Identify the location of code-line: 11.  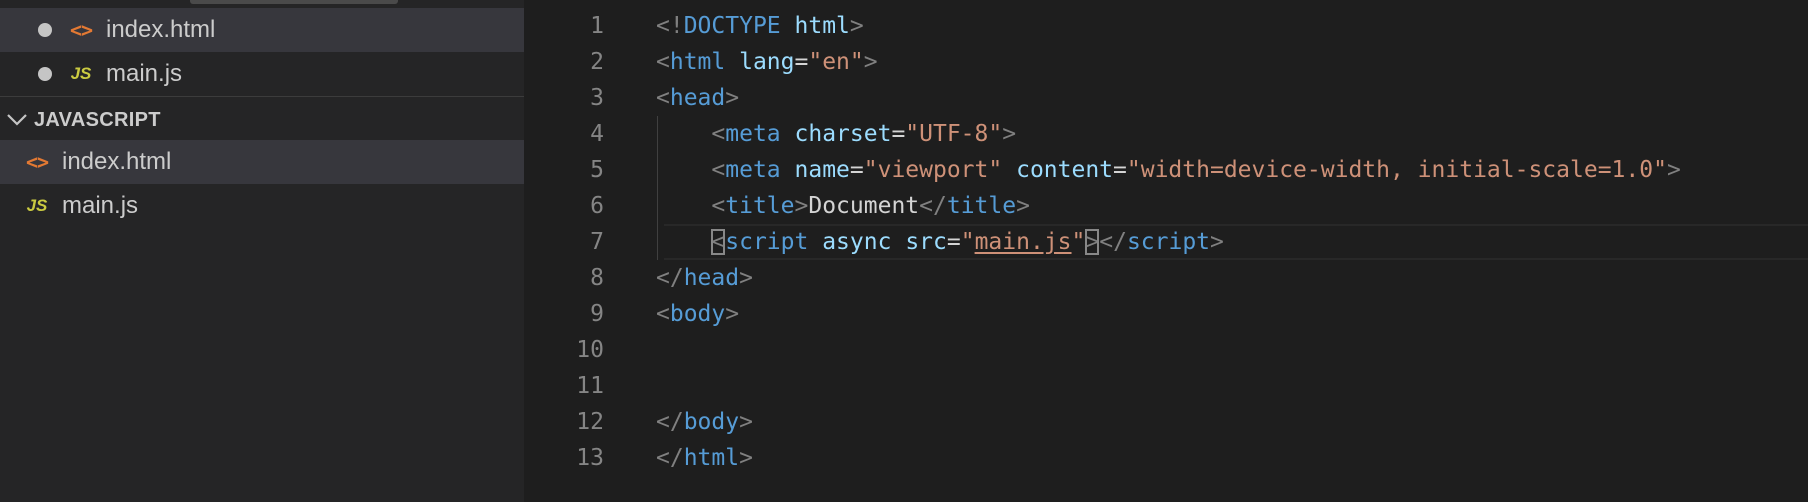
(1166, 386).